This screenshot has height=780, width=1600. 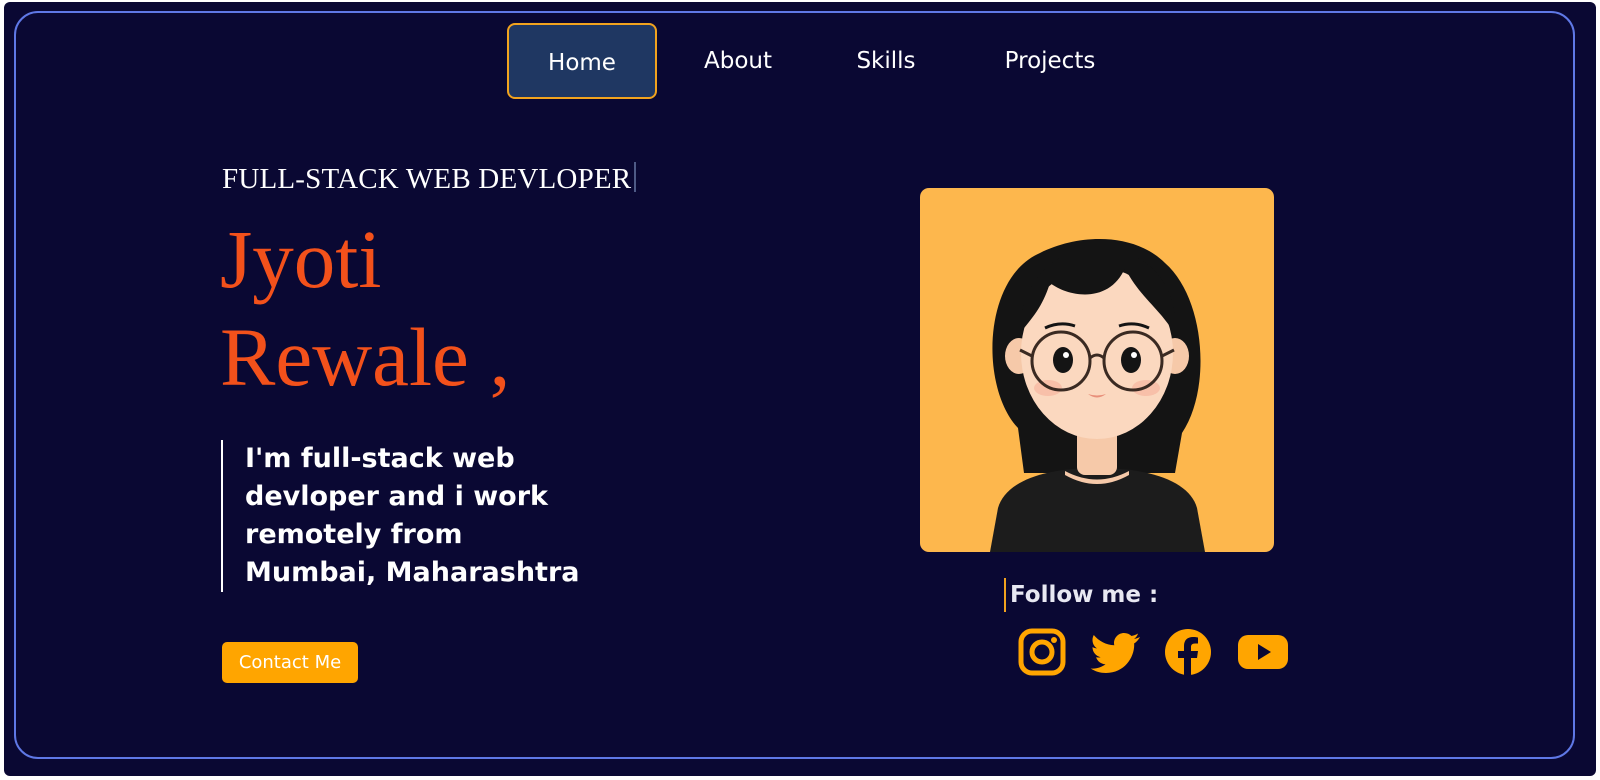 What do you see at coordinates (1050, 61) in the screenshot?
I see `nav-projects: Projects` at bounding box center [1050, 61].